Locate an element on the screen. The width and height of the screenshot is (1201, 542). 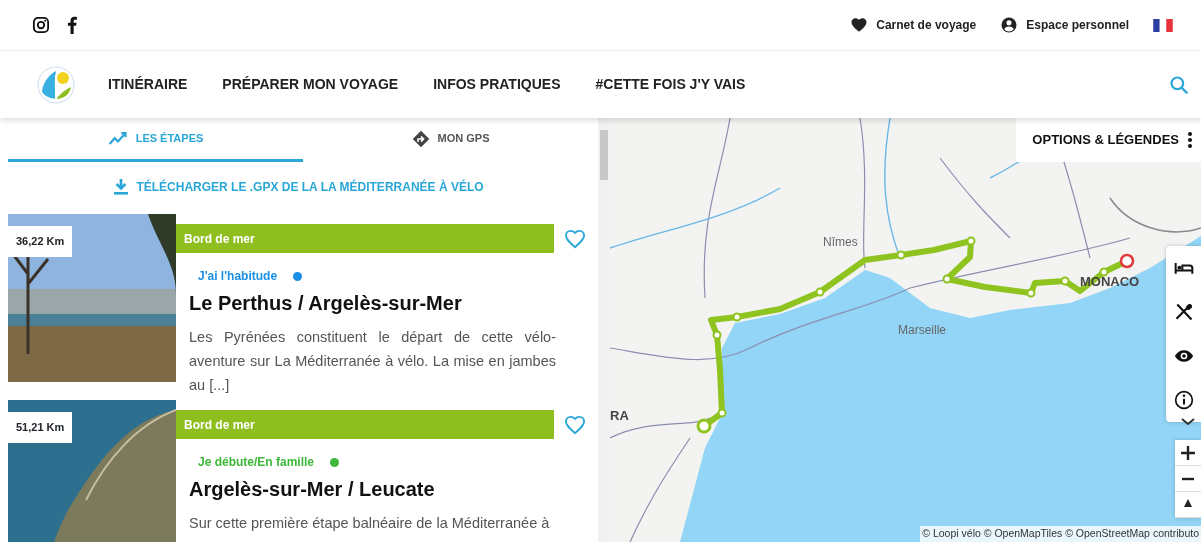
search-icon is located at coordinates (1179, 84).